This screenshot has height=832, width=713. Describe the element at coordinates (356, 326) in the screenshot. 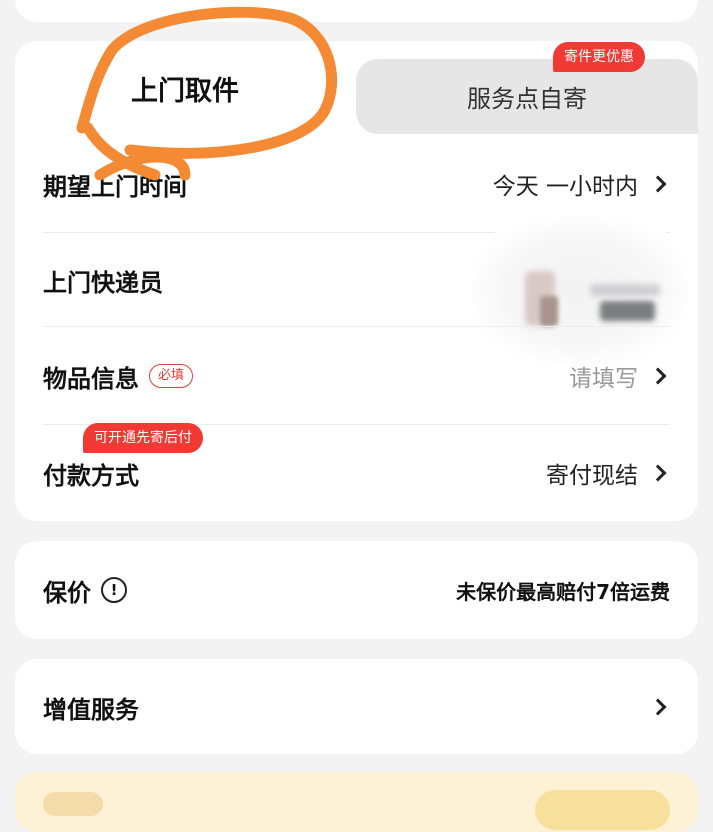

I see `divider` at that location.